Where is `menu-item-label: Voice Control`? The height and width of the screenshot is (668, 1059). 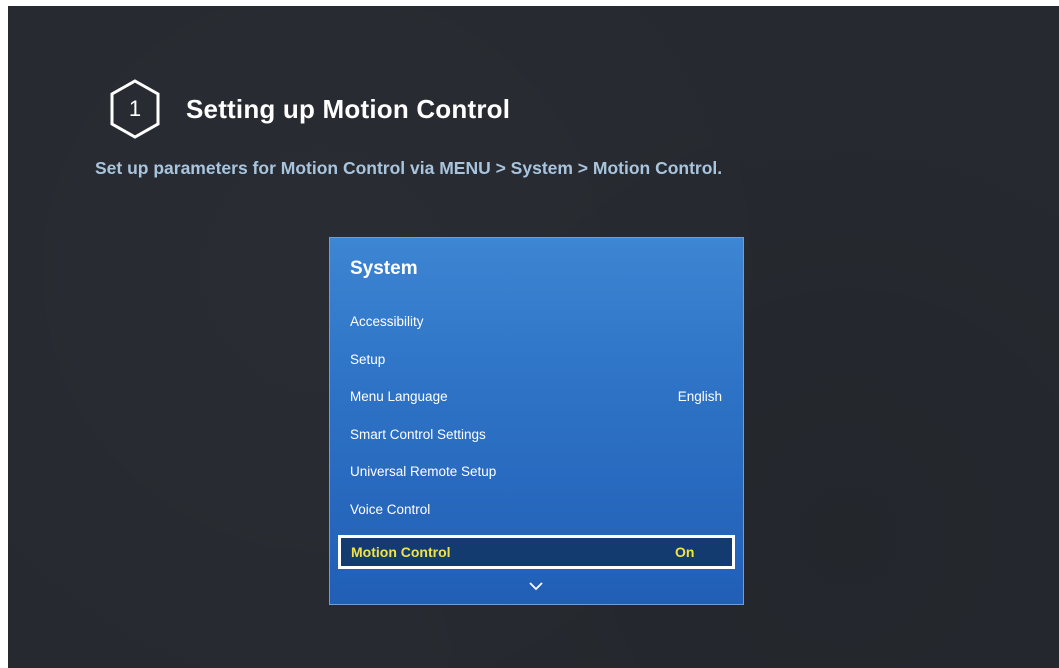 menu-item-label: Voice Control is located at coordinates (390, 509).